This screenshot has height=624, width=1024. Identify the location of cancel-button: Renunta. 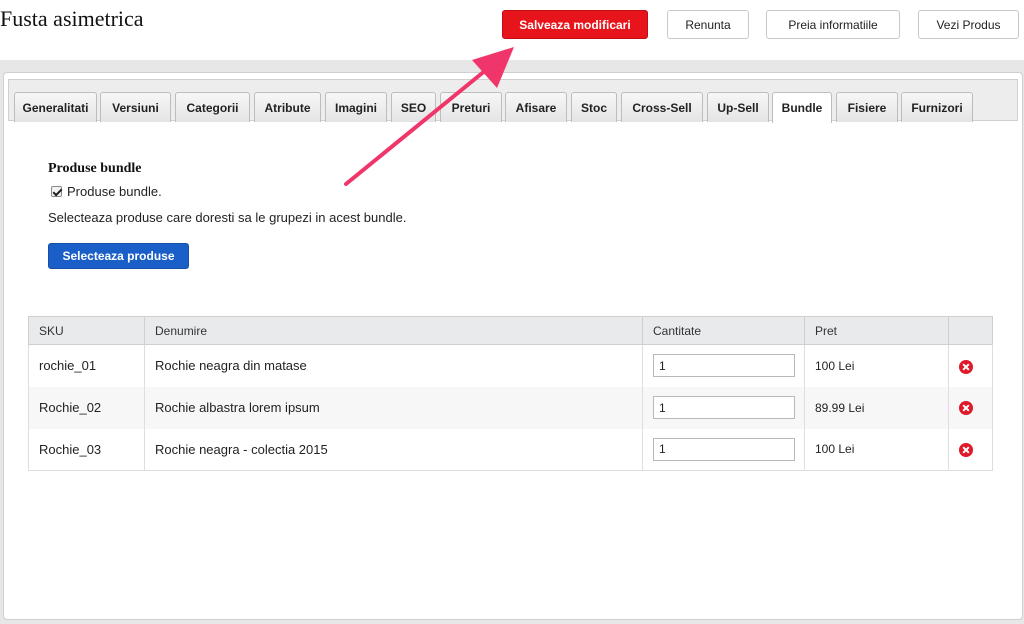
(708, 24).